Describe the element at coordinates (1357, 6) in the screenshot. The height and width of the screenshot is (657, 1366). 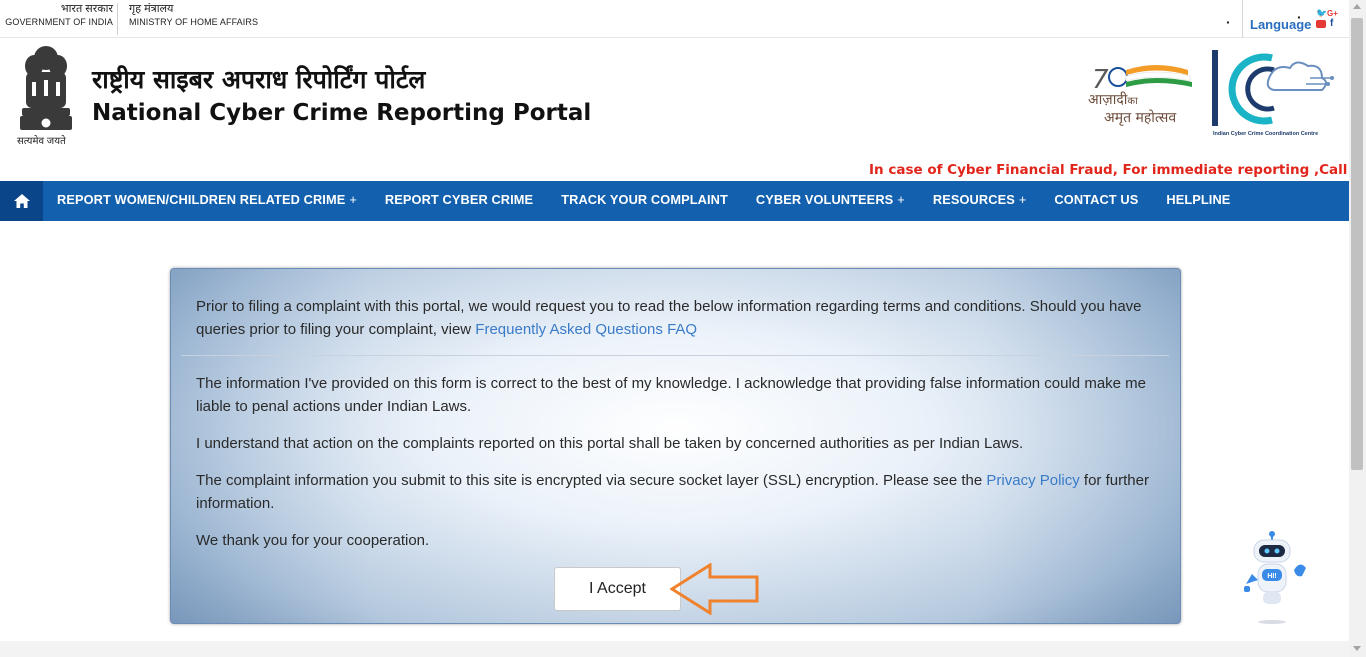
I see `scroll-up-icon` at that location.